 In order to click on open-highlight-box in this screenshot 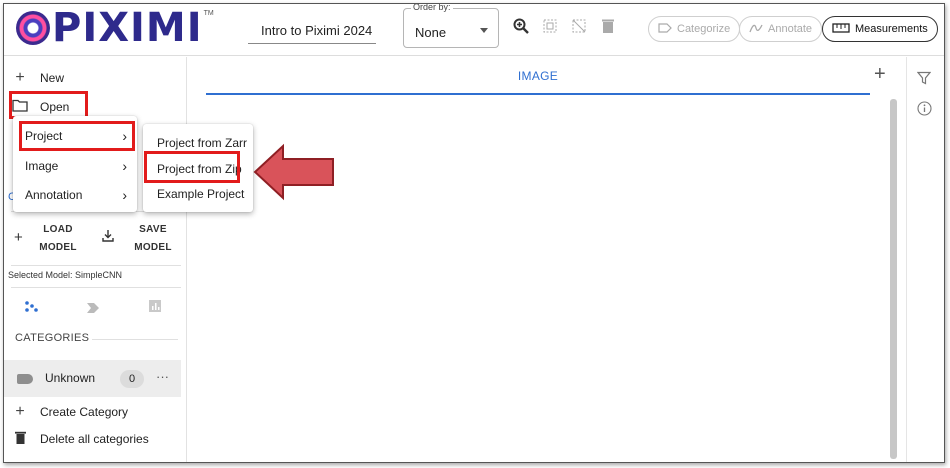, I will do `click(48, 105)`.